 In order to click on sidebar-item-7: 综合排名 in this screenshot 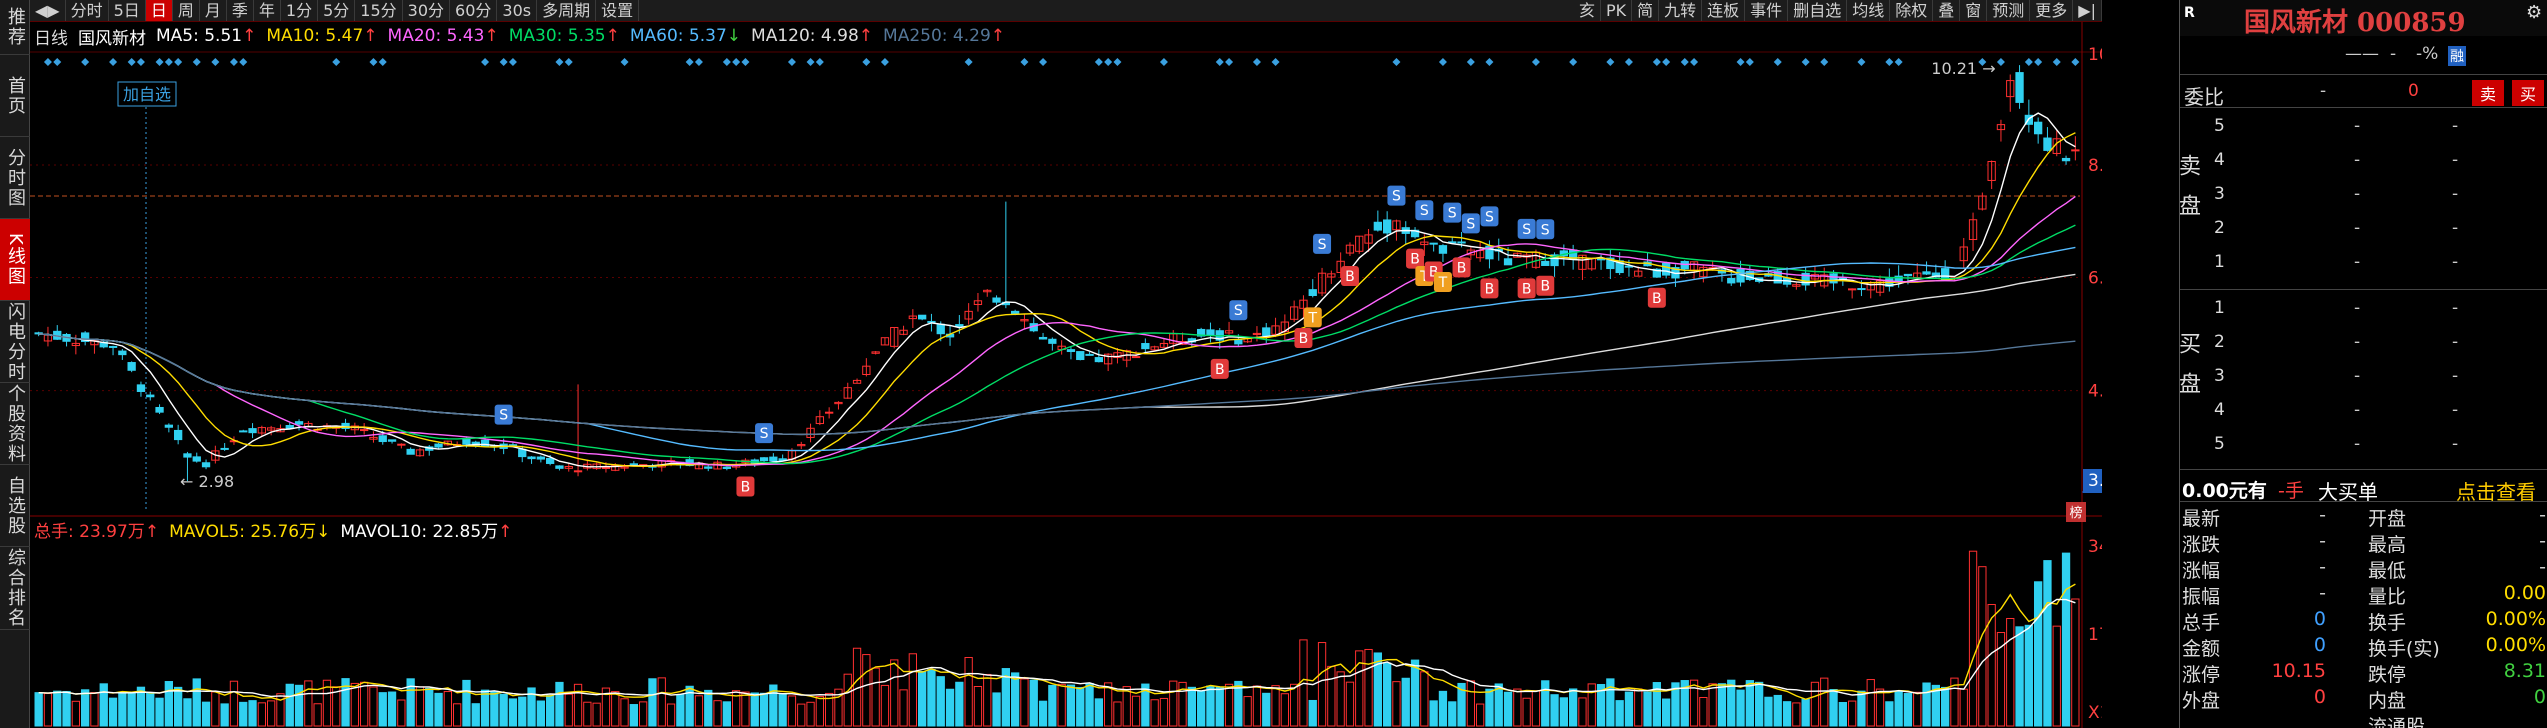, I will do `click(15, 588)`.